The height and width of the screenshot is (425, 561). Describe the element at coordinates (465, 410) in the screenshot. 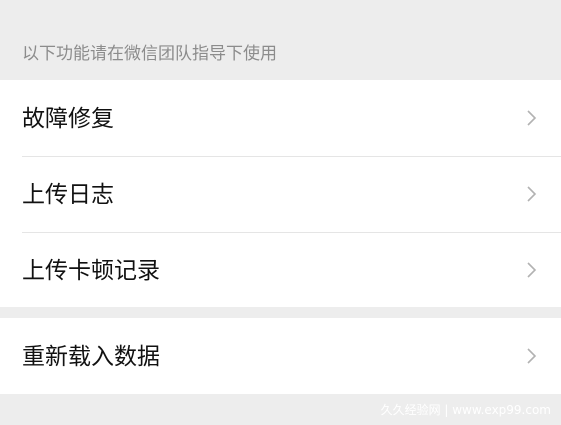

I see `watermark: 久久经验网 | www.exp99.com` at that location.